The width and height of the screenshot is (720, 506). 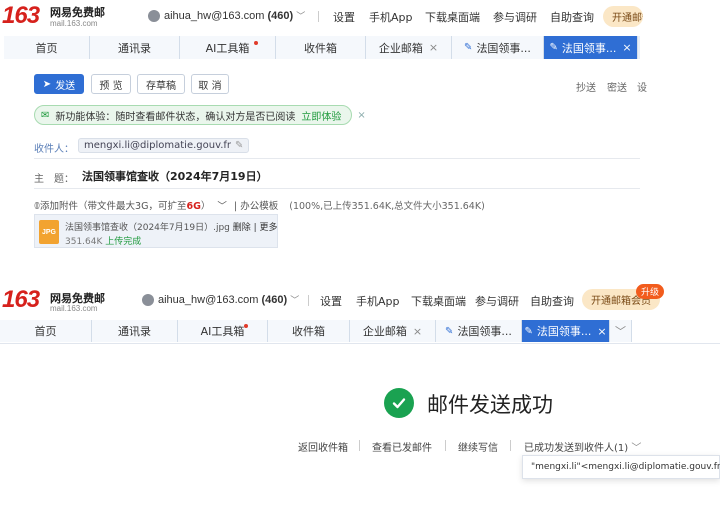 I want to click on recipient-label: 收件人：, so click(x=54, y=149).